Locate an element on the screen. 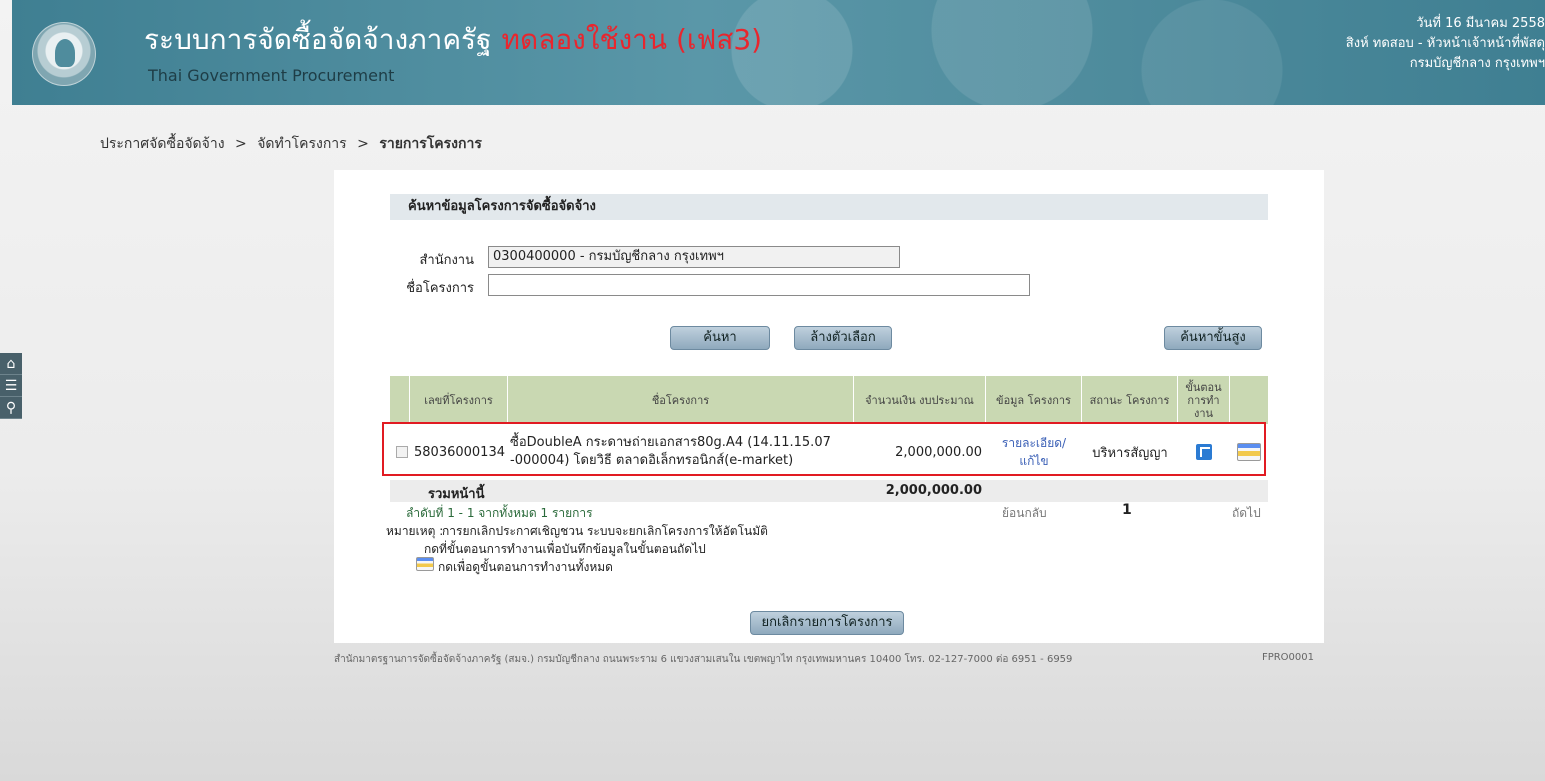 Image resolution: width=1545 pixels, height=781 pixels. advanced-search-button: ค้นหาขั้นสูง is located at coordinates (1213, 338).